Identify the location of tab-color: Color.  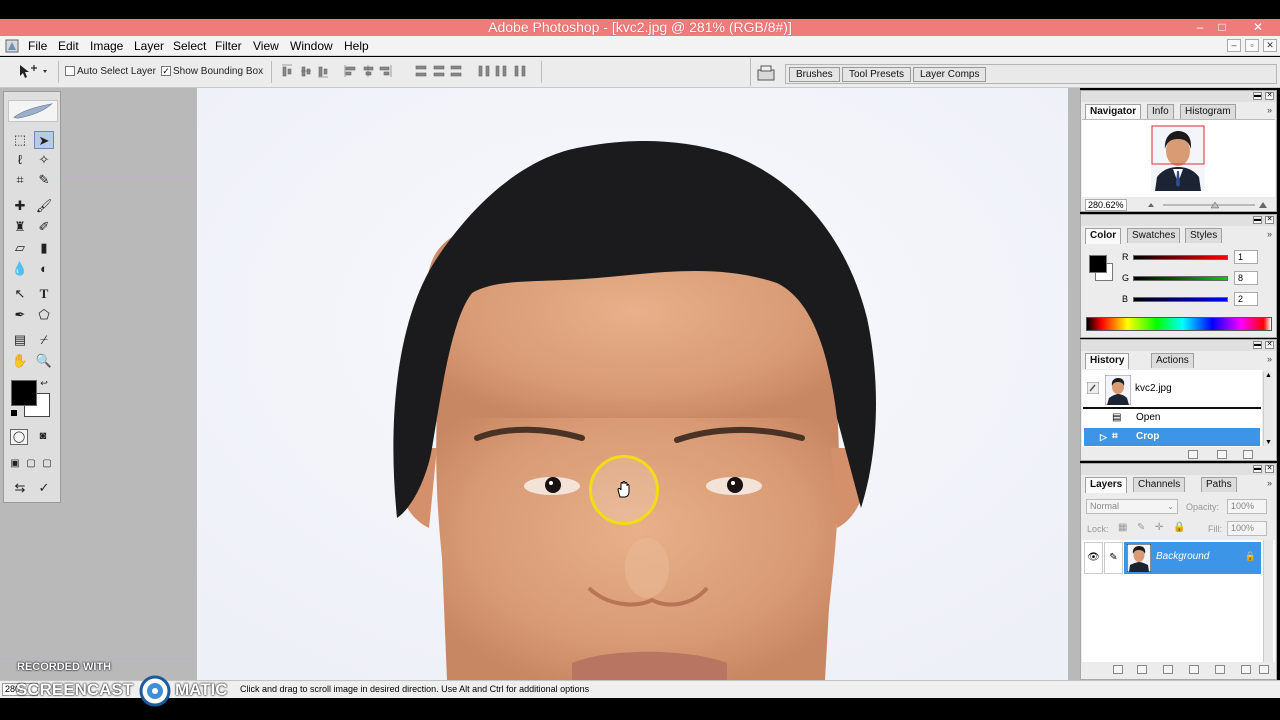
(1103, 236).